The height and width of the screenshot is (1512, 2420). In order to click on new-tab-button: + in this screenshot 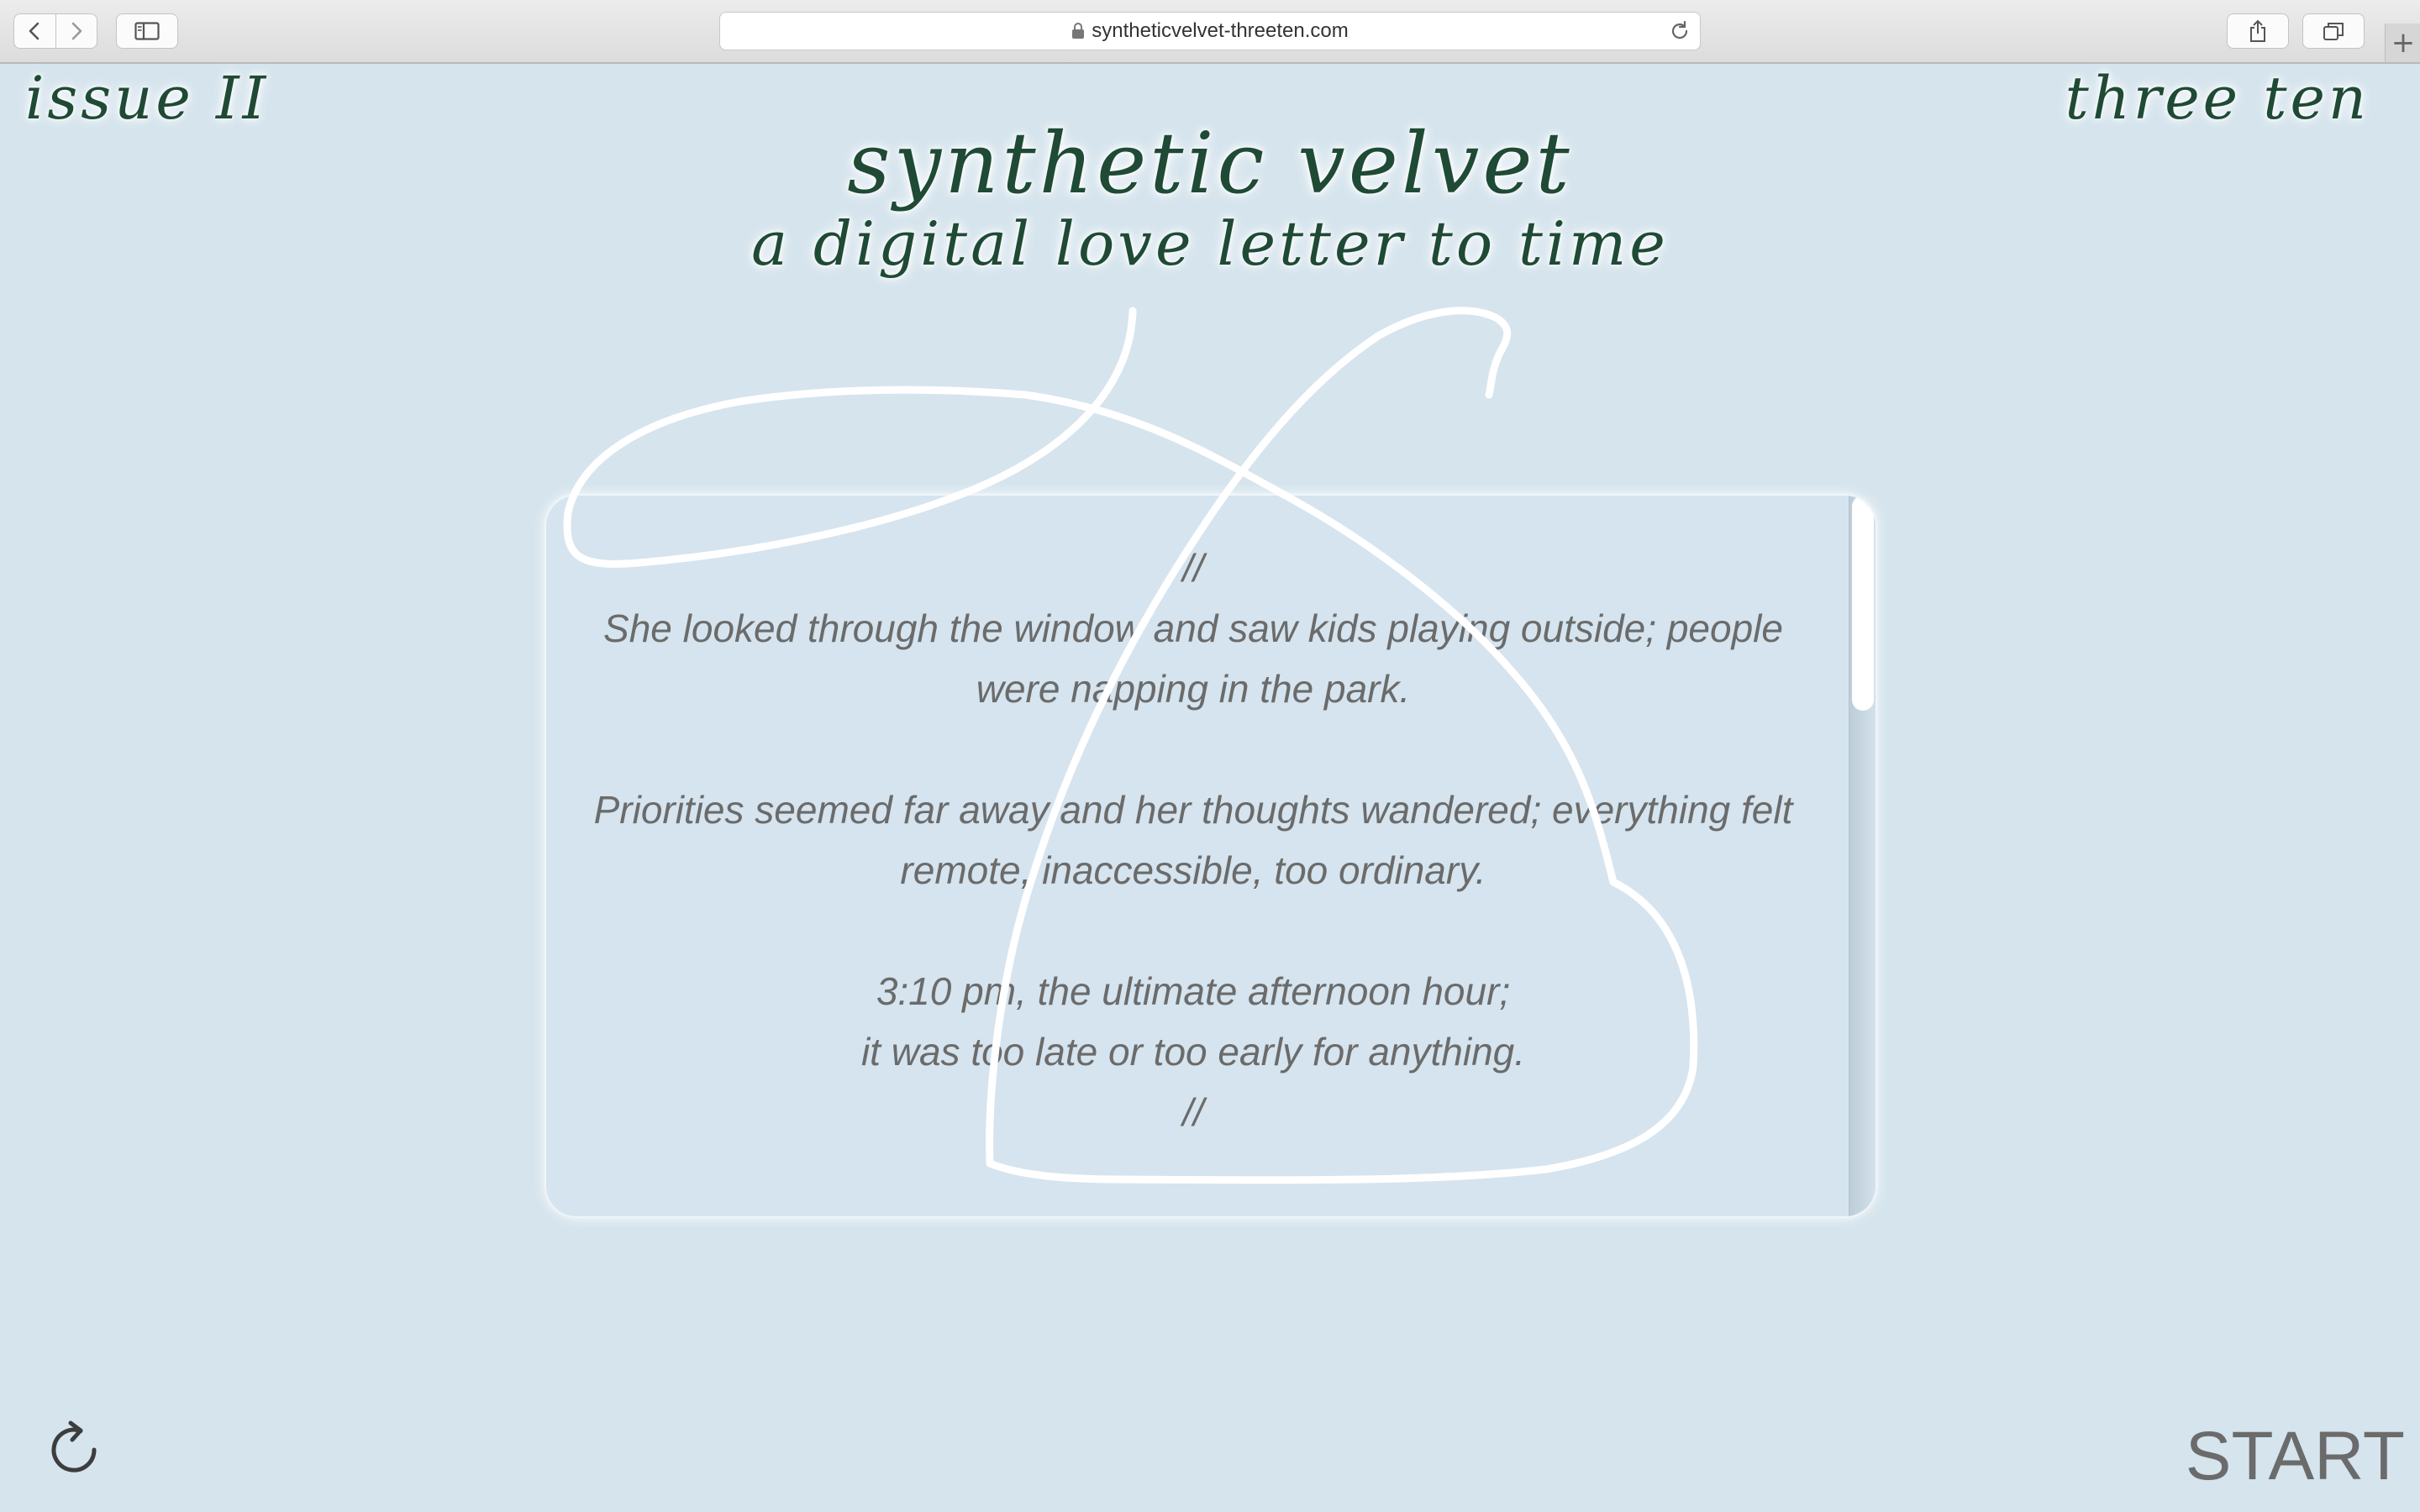, I will do `click(2402, 43)`.